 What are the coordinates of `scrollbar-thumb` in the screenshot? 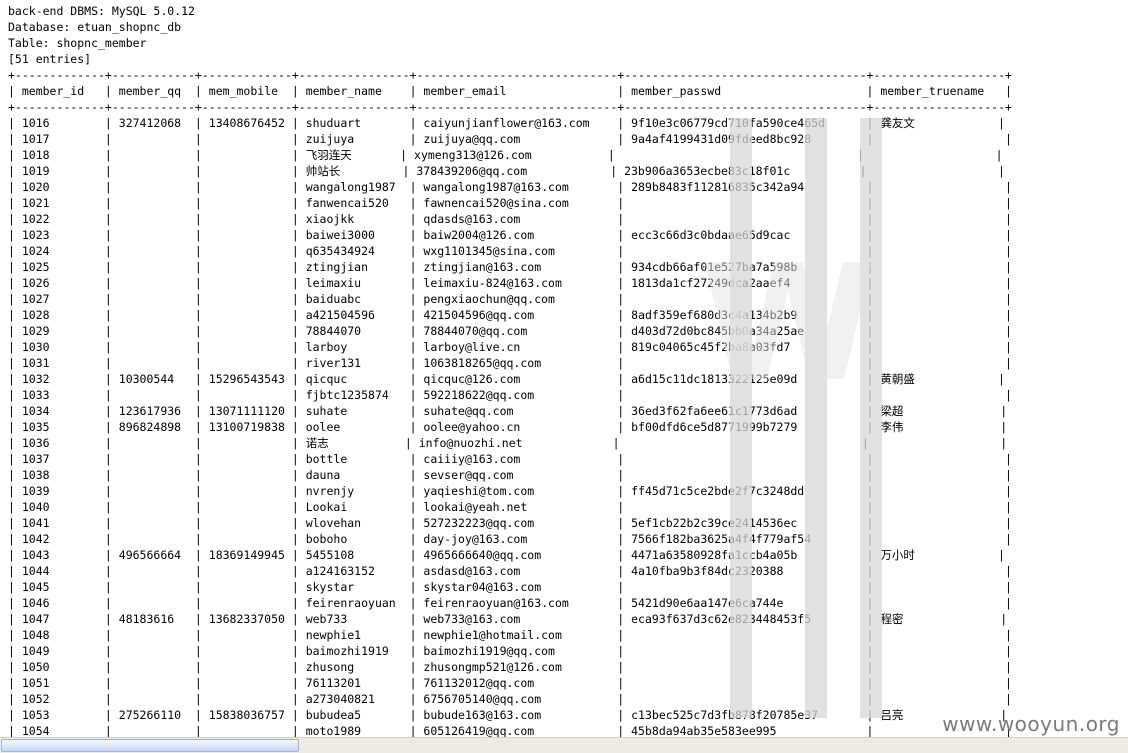 It's located at (150, 745).